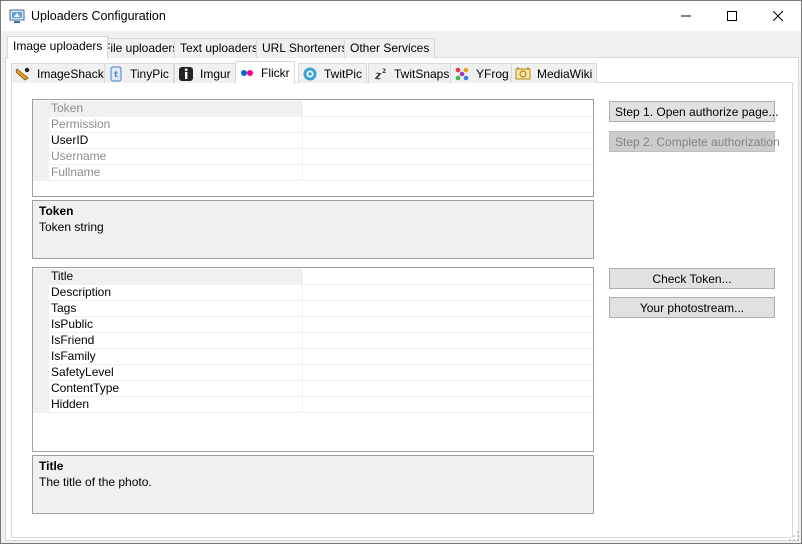 Image resolution: width=802 pixels, height=545 pixels. Describe the element at coordinates (778, 16) in the screenshot. I see `close-button` at that location.